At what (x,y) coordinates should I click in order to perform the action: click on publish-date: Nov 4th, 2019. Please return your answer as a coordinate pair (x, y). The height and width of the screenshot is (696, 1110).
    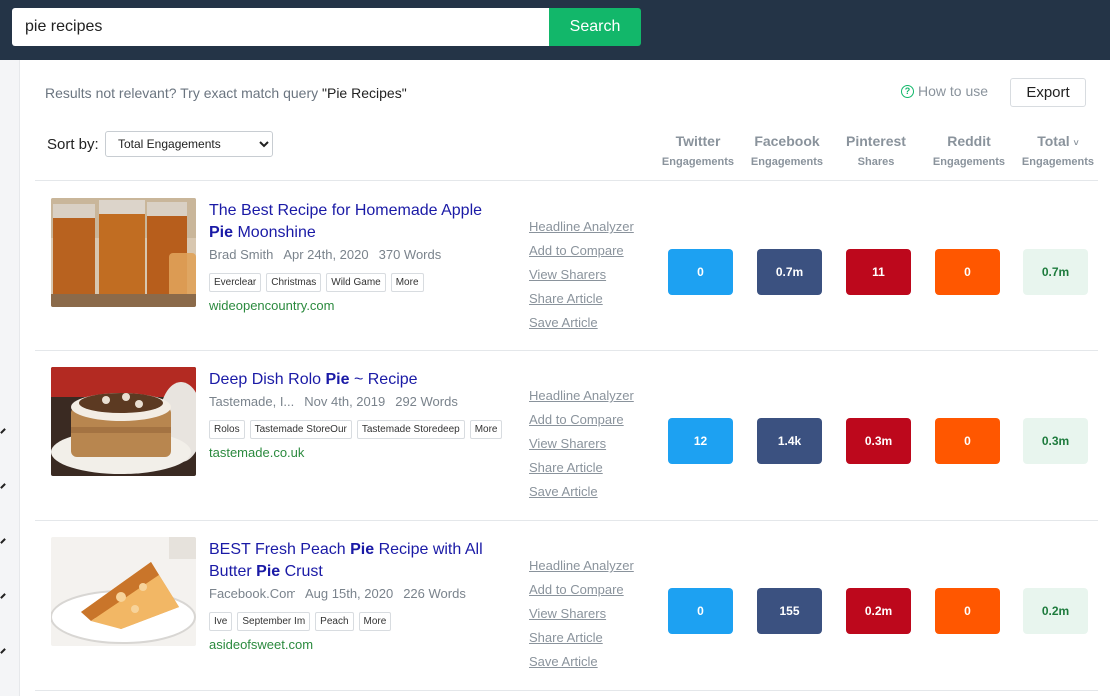
    Looking at the image, I should click on (345, 401).